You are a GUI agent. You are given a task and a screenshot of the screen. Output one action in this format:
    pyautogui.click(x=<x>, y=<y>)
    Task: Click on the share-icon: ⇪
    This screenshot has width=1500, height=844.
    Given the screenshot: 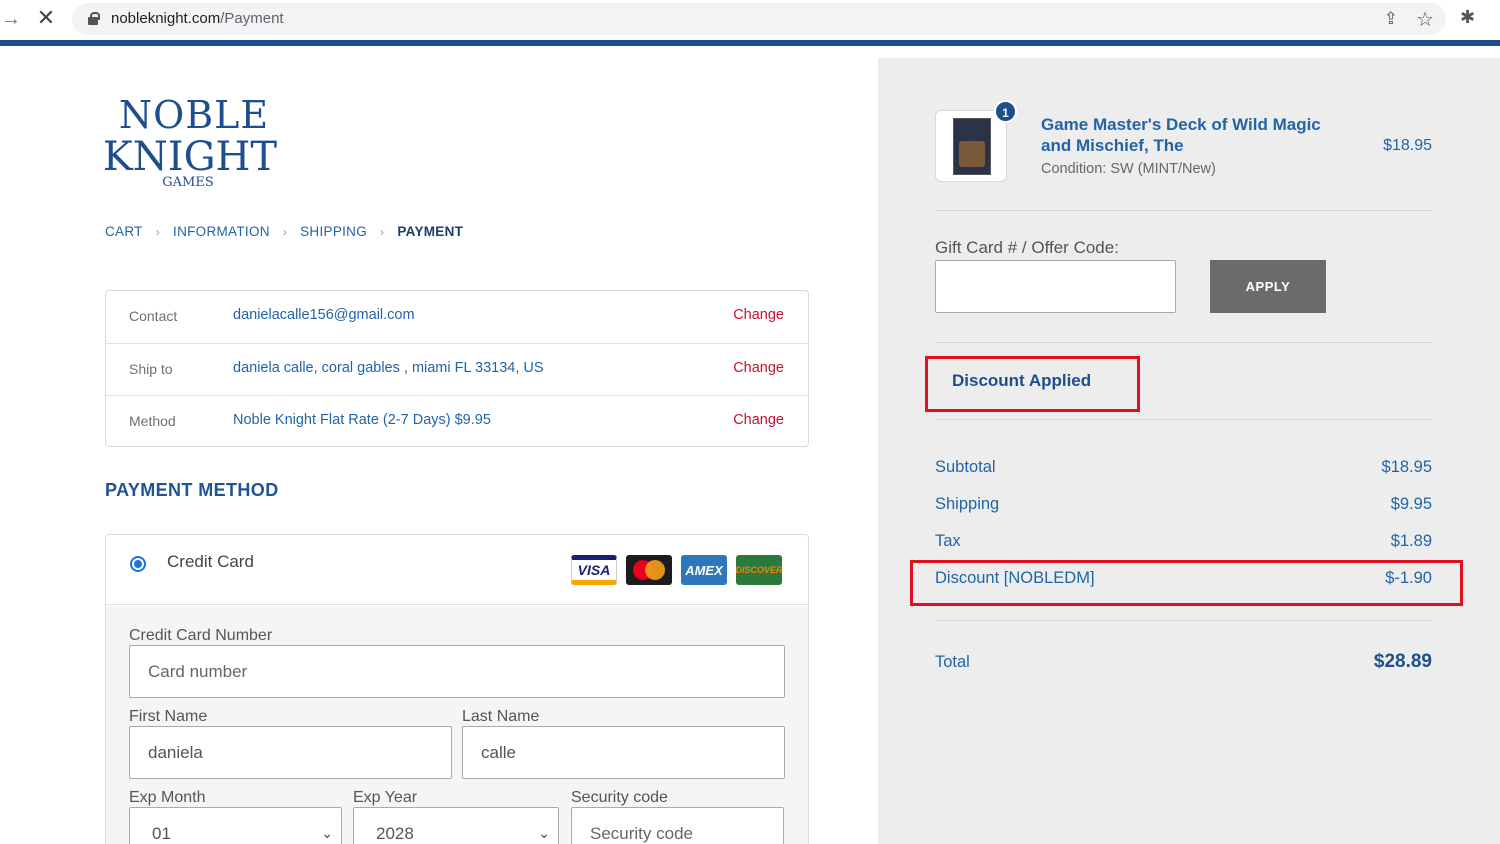 What is the action you would take?
    pyautogui.click(x=1391, y=19)
    